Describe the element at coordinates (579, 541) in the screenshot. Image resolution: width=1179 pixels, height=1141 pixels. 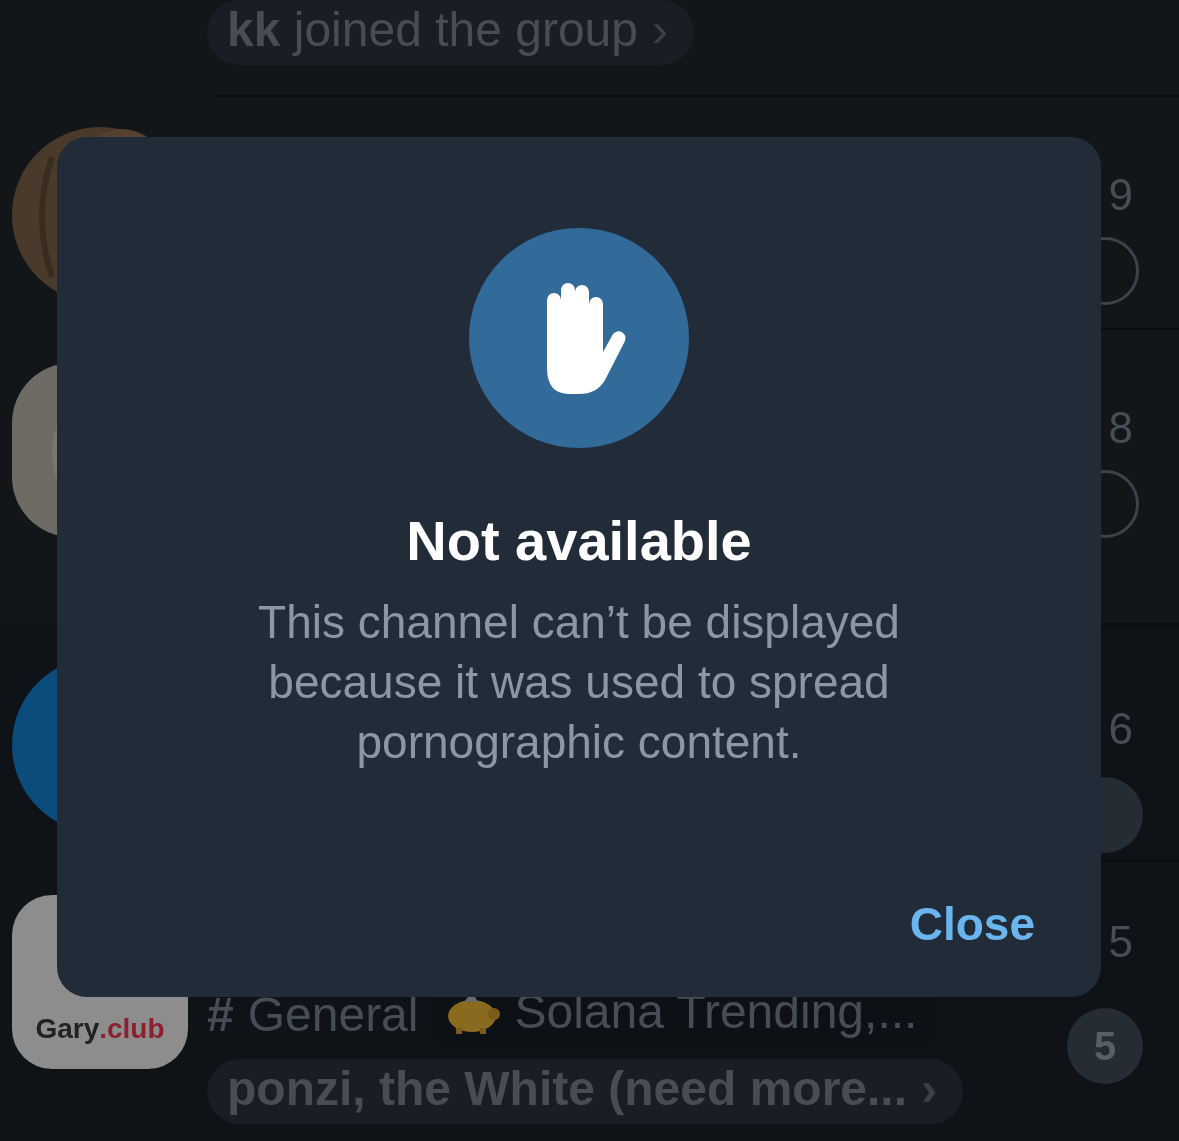
I see `dialog-title: Not available` at that location.